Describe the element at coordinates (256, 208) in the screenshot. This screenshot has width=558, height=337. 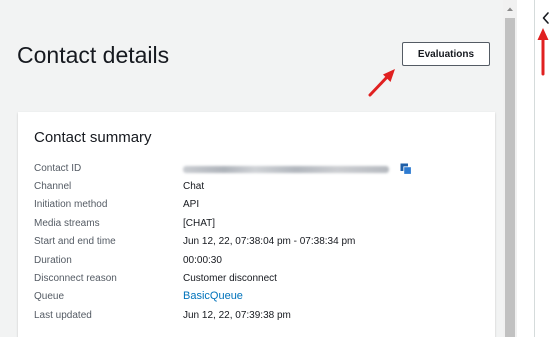
I see `initiation-method-row: Initiation method API` at that location.